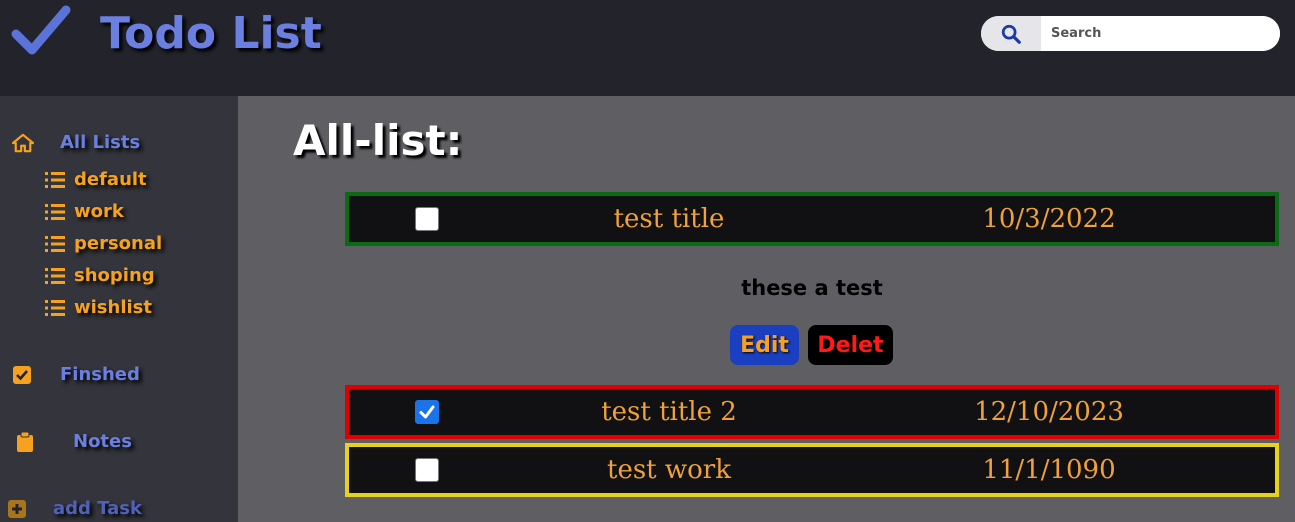 The image size is (1295, 522). What do you see at coordinates (99, 211) in the screenshot?
I see `sidebar-item-label: work` at bounding box center [99, 211].